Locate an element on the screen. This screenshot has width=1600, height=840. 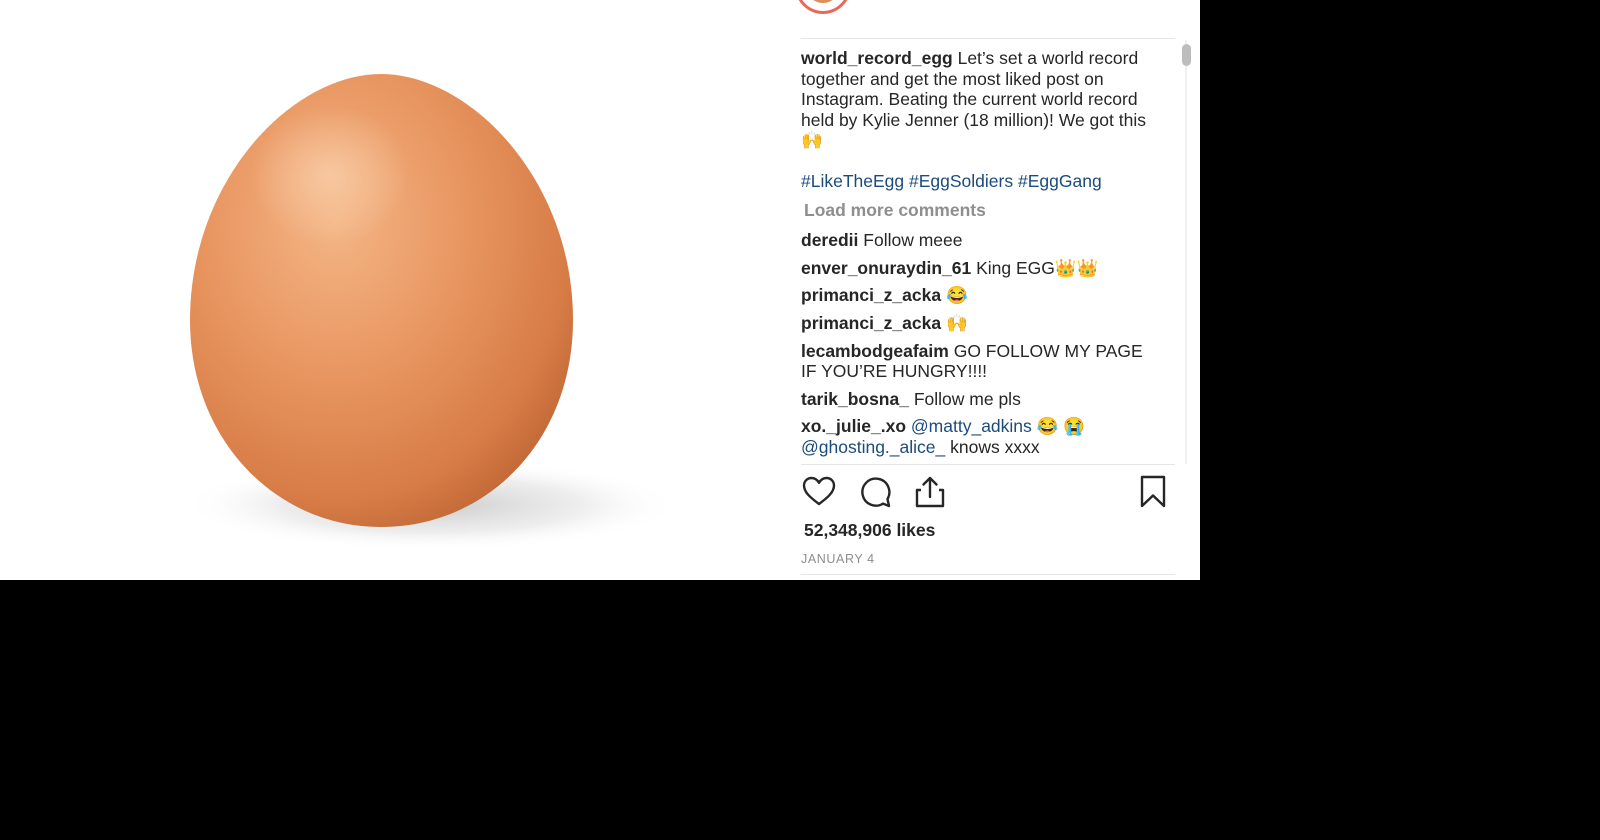
egg-highlight is located at coordinates (330, 175).